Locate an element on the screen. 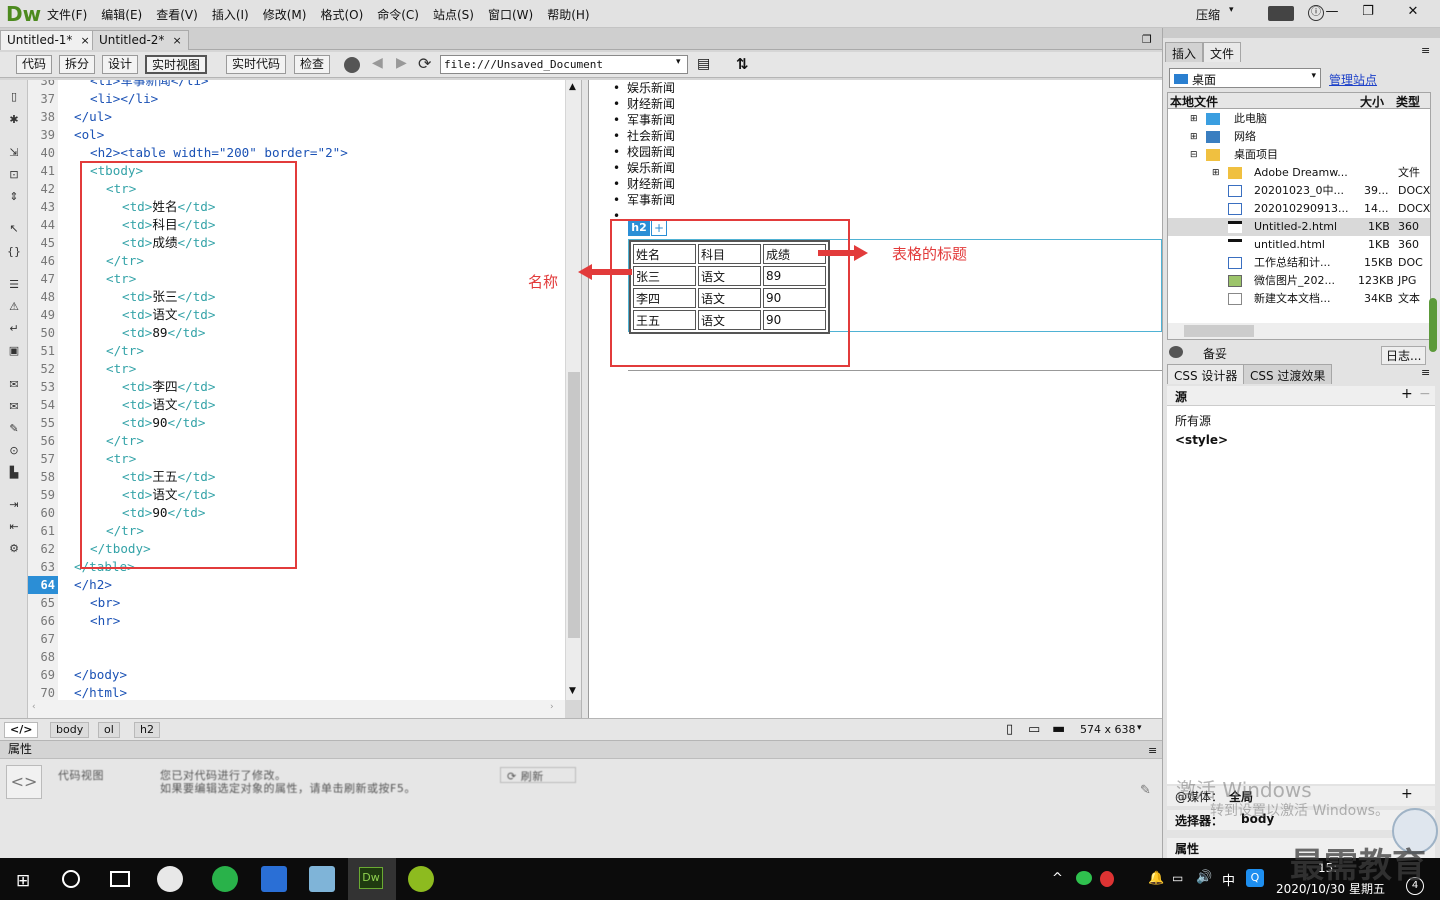  forward-arrow-icon: ▶ is located at coordinates (401, 63).